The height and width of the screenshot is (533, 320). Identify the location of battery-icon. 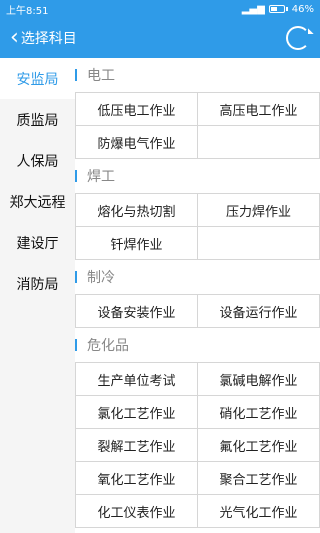
(276, 9).